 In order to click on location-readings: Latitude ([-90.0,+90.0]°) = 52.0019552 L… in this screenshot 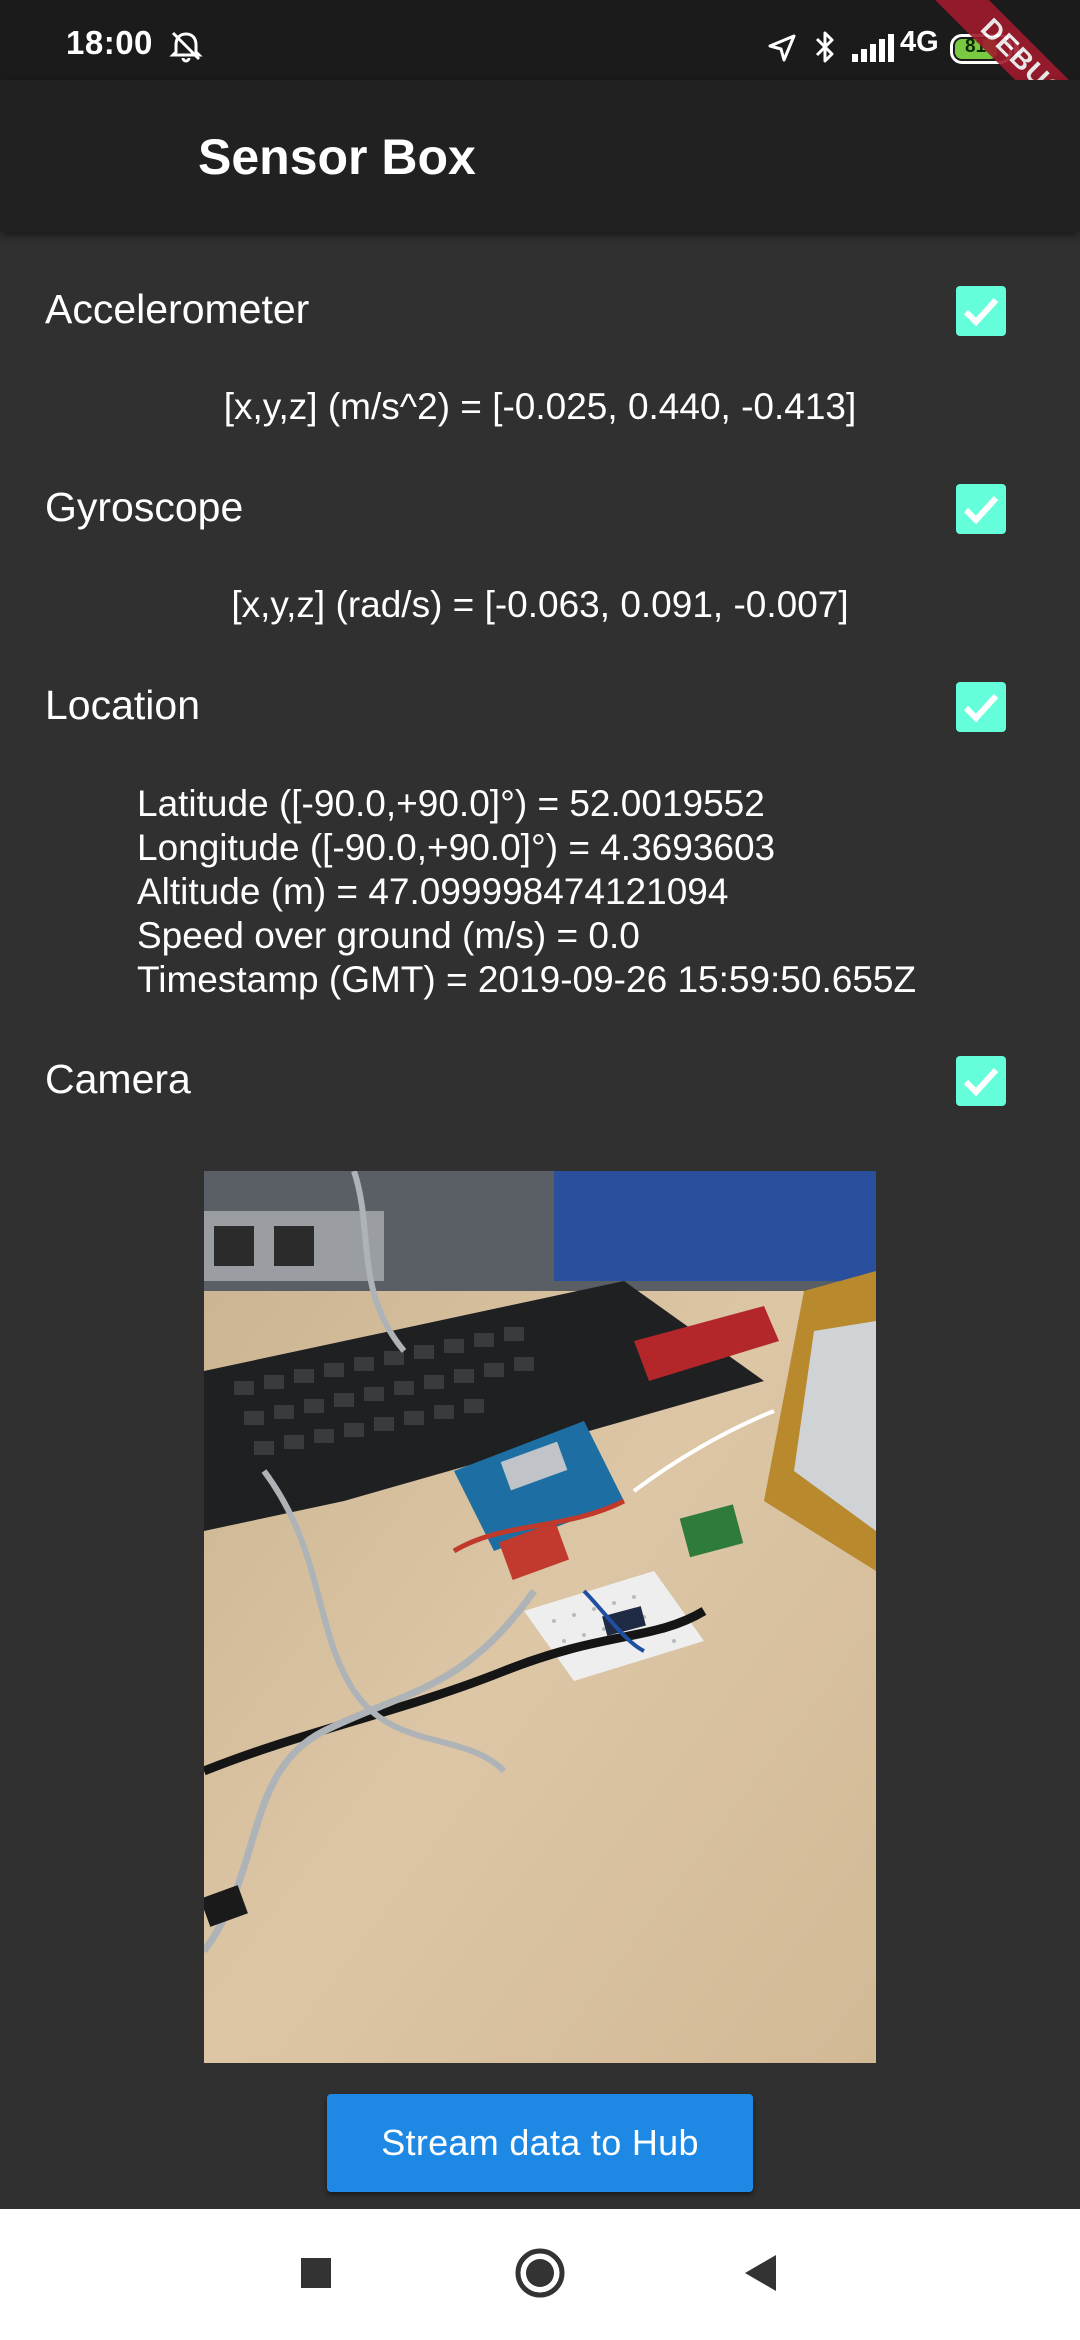, I will do `click(526, 892)`.